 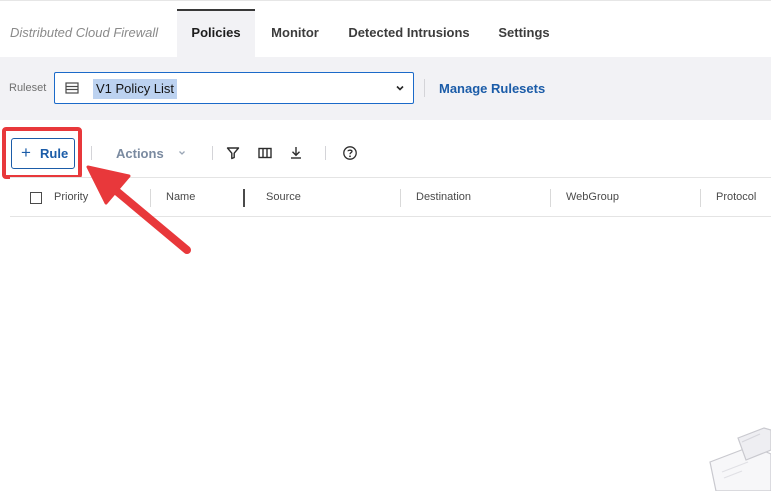 I want to click on column-header-webgroup: WebGroup, so click(x=592, y=197).